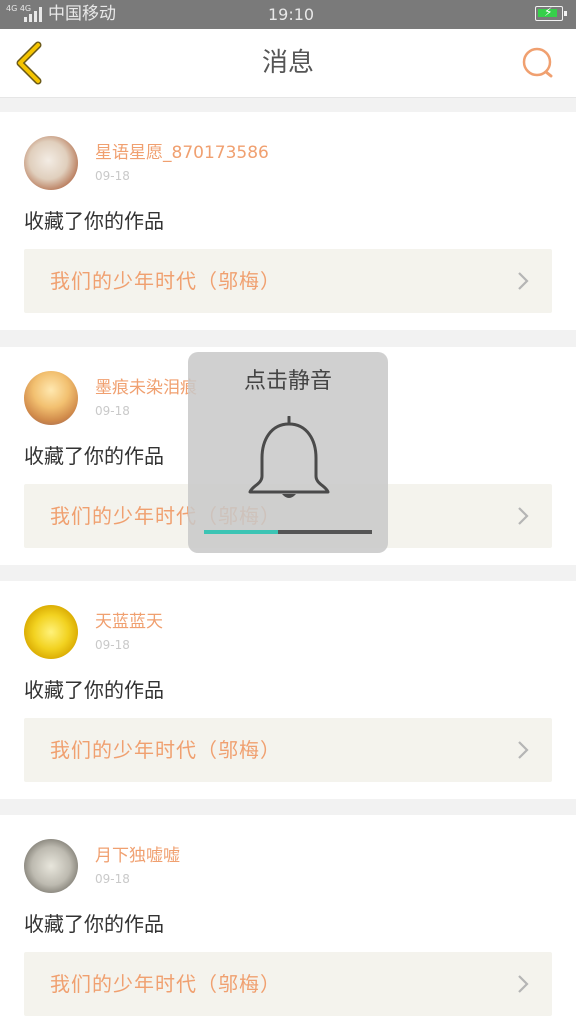 The height and width of the screenshot is (1033, 576). Describe the element at coordinates (288, 532) in the screenshot. I see `volume-bar` at that location.